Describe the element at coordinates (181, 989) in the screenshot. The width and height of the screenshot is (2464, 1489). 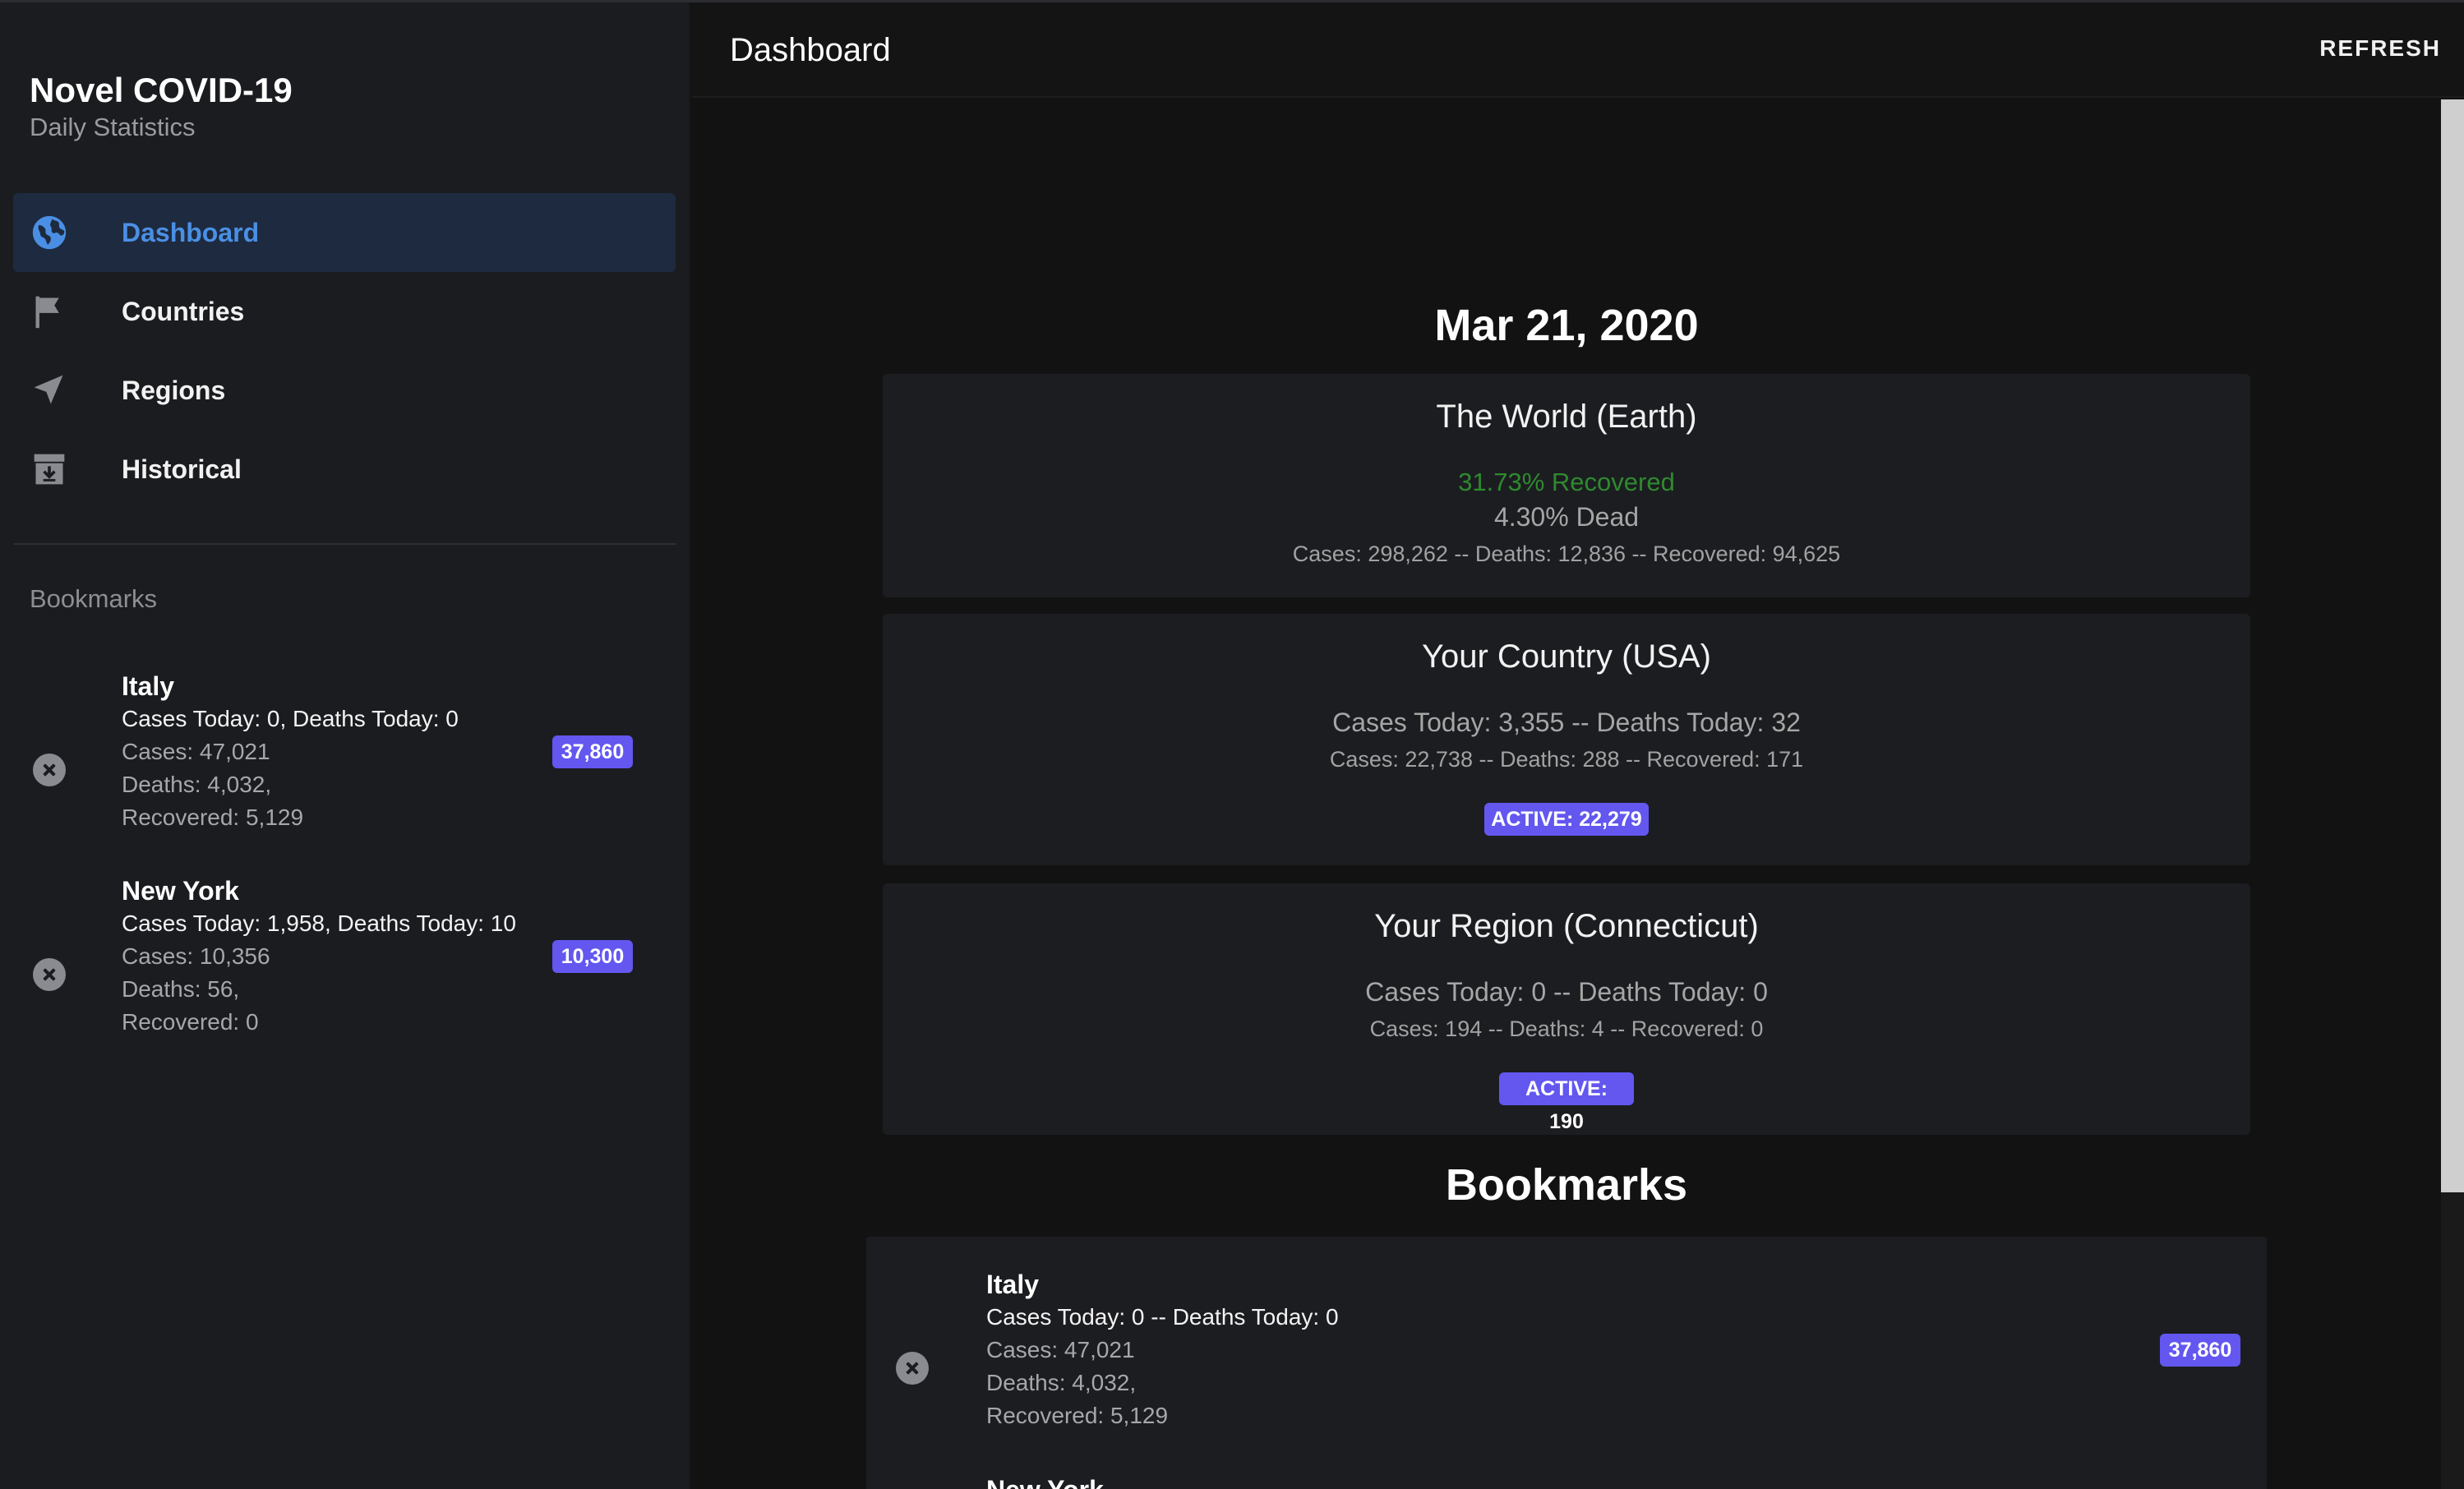
I see `bookmark-deaths: Deaths: 56,` at that location.